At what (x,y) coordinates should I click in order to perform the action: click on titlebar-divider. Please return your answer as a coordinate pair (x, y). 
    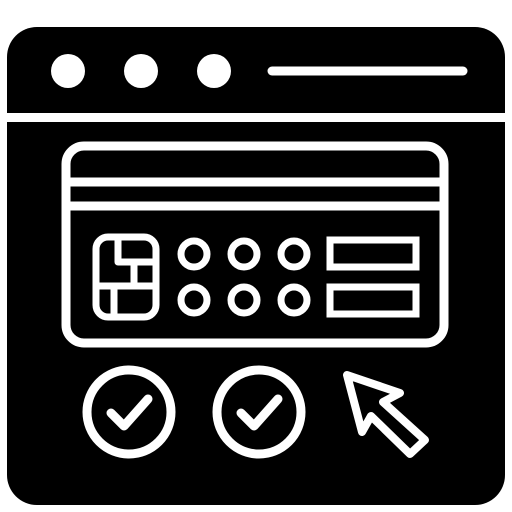
    Looking at the image, I should click on (256, 117).